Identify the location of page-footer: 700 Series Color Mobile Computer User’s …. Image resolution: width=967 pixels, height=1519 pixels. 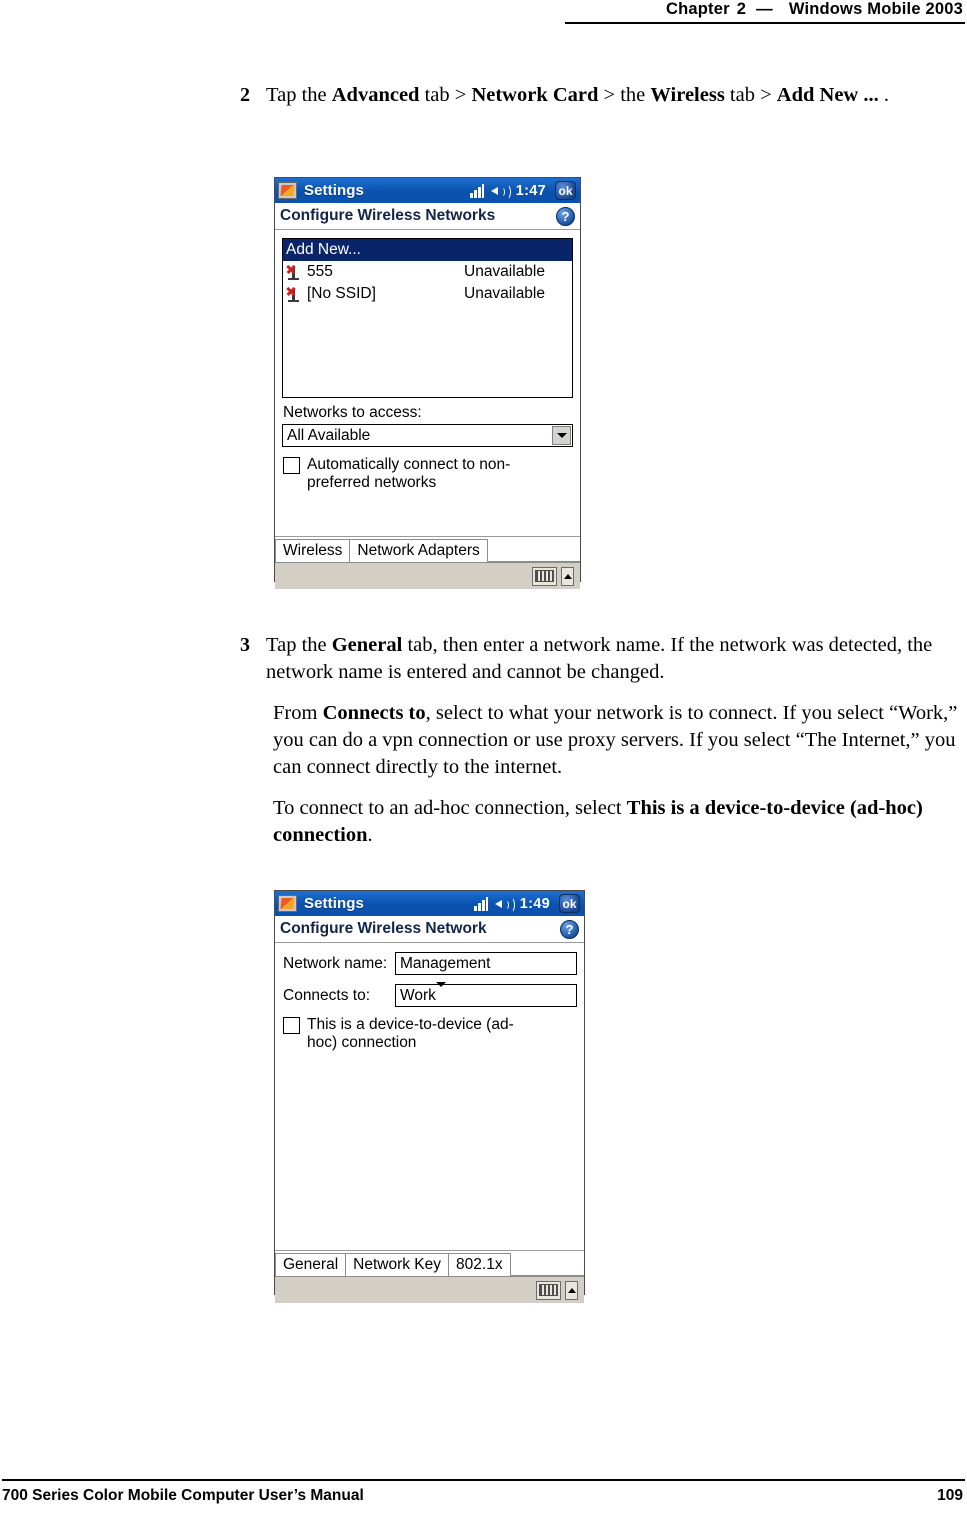
(483, 1499).